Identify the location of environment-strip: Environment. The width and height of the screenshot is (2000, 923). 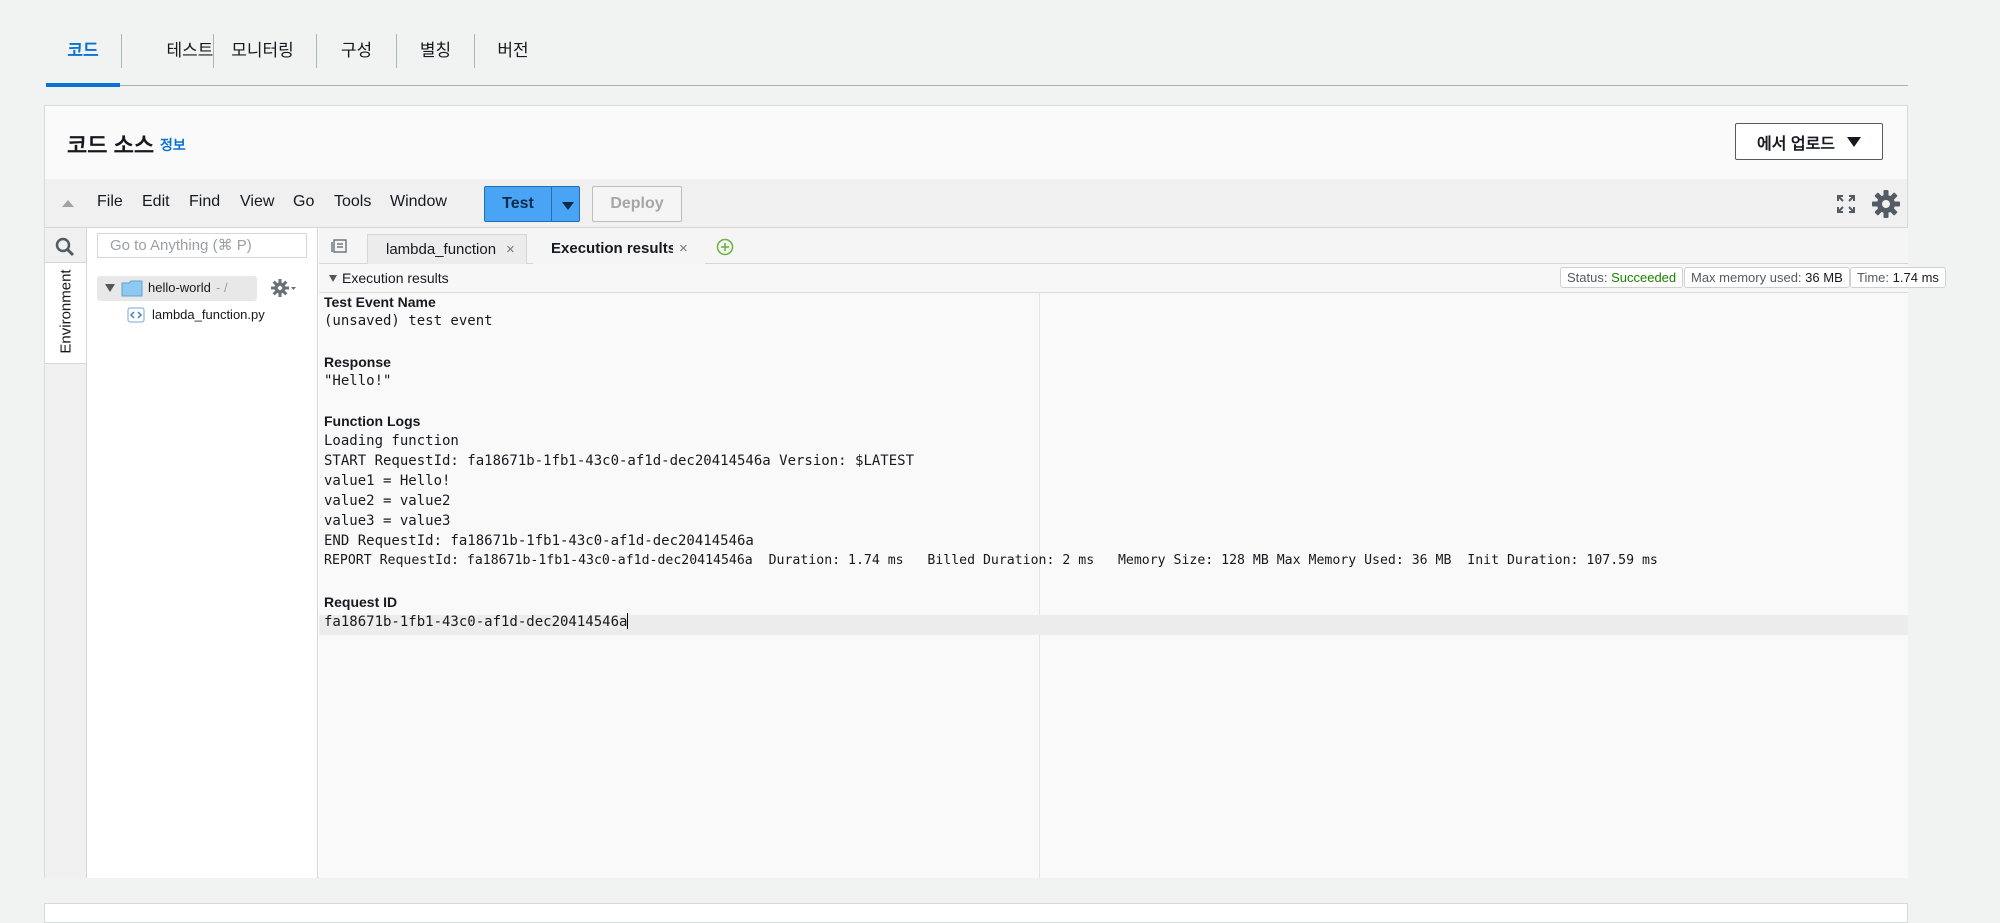
(66, 553).